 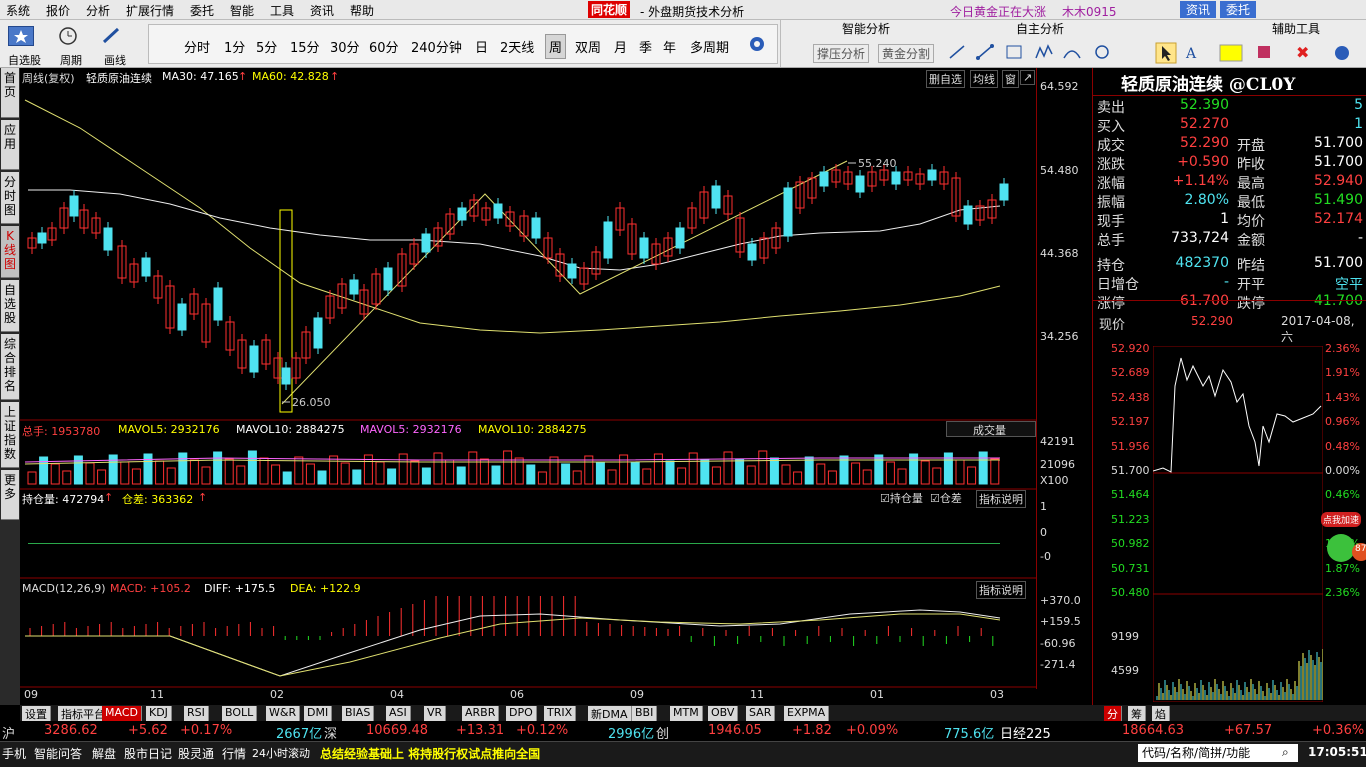 What do you see at coordinates (266, 46) in the screenshot?
I see `period-5min: 5分` at bounding box center [266, 46].